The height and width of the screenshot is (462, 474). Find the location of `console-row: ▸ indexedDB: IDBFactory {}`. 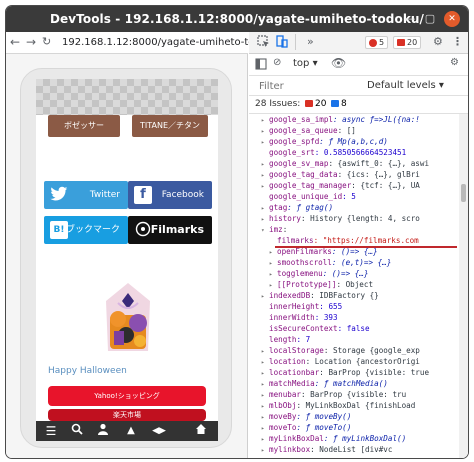

console-row: ▸ indexedDB: IDBFactory {} is located at coordinates (354, 295).